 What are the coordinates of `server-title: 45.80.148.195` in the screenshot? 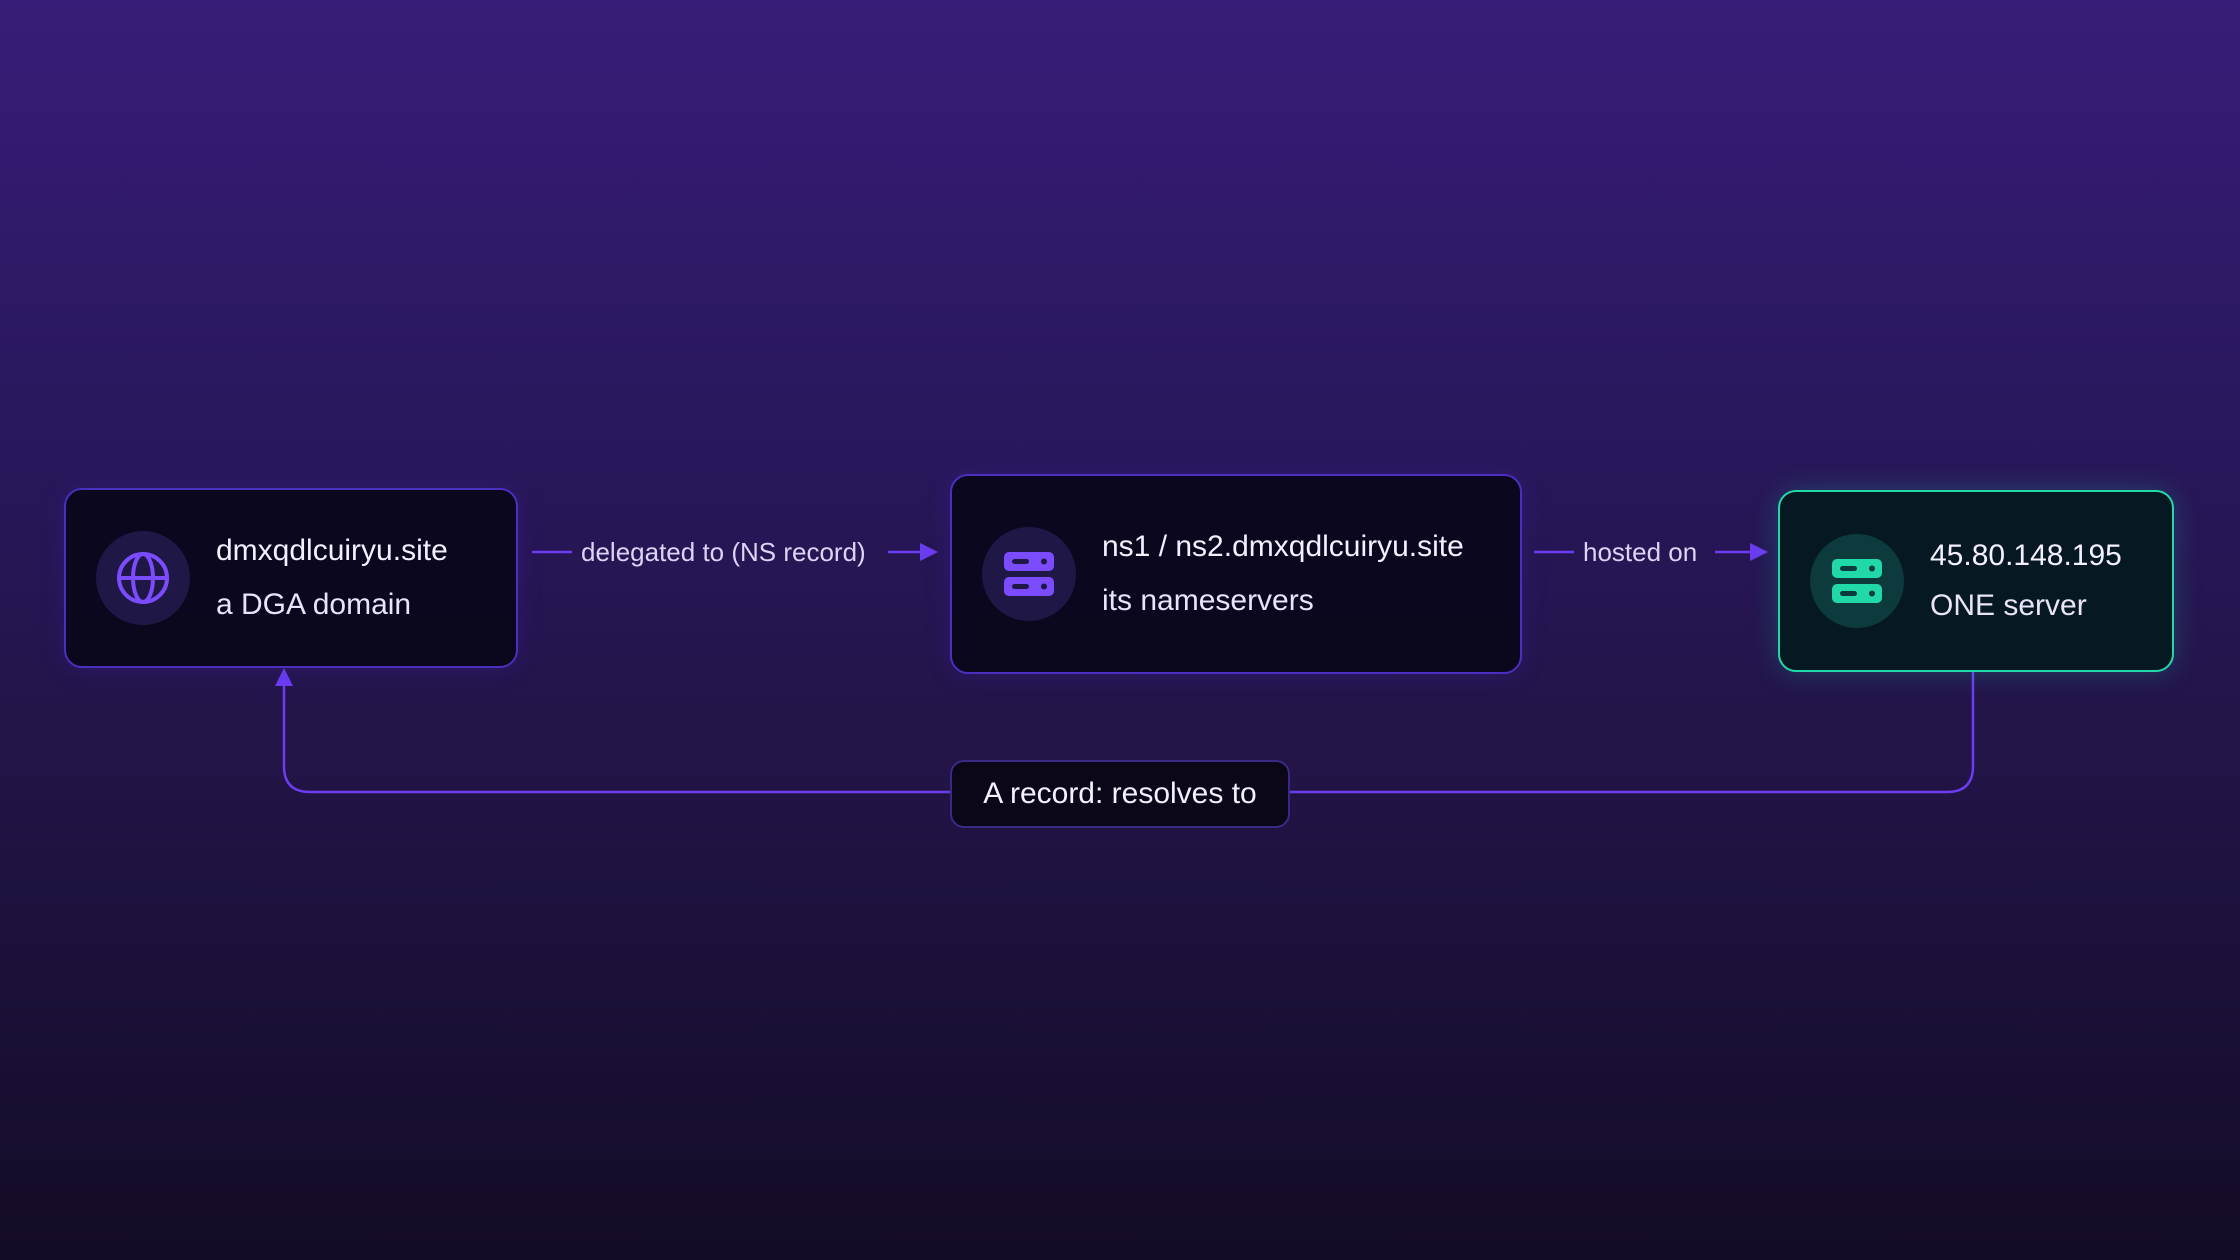 It's located at (2026, 555).